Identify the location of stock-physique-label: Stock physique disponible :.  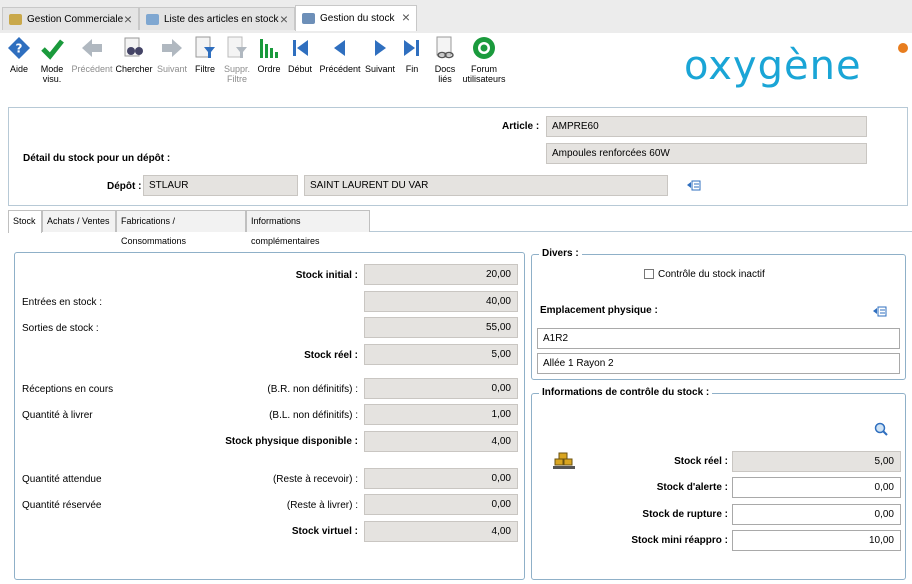
(291, 441).